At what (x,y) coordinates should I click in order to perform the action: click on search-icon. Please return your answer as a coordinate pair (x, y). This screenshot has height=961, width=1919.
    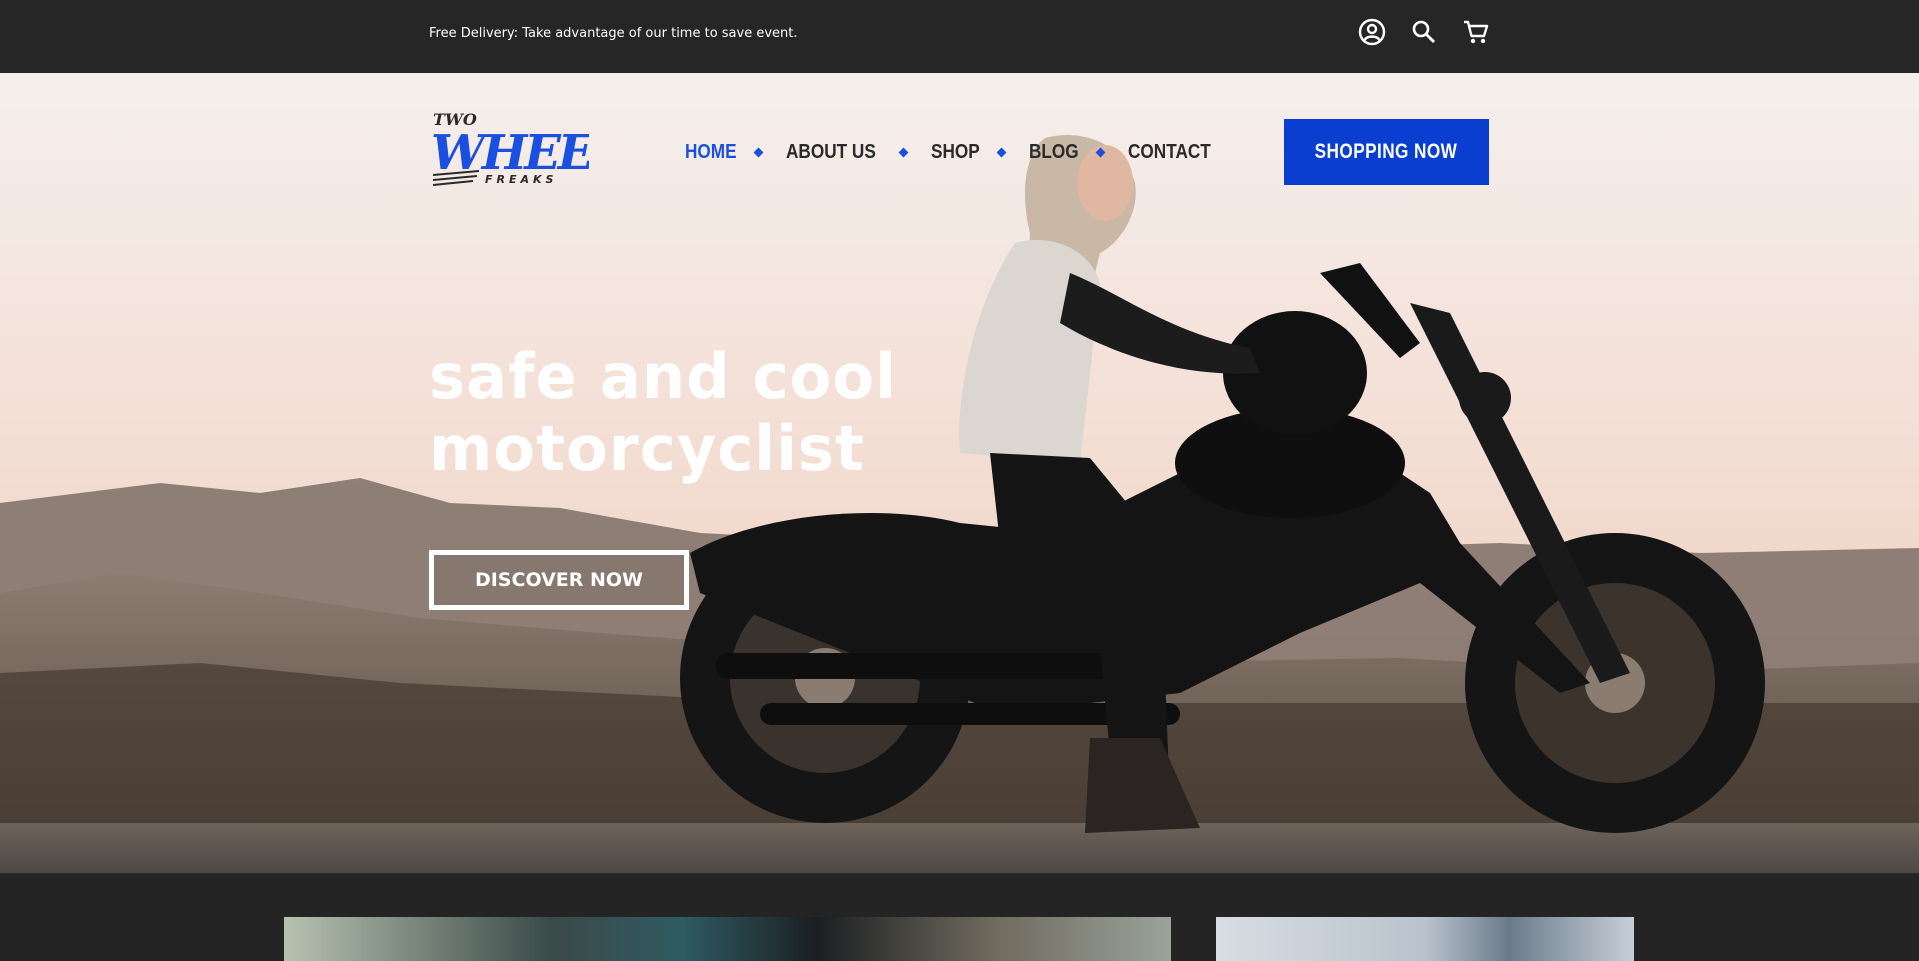
    Looking at the image, I should click on (1424, 32).